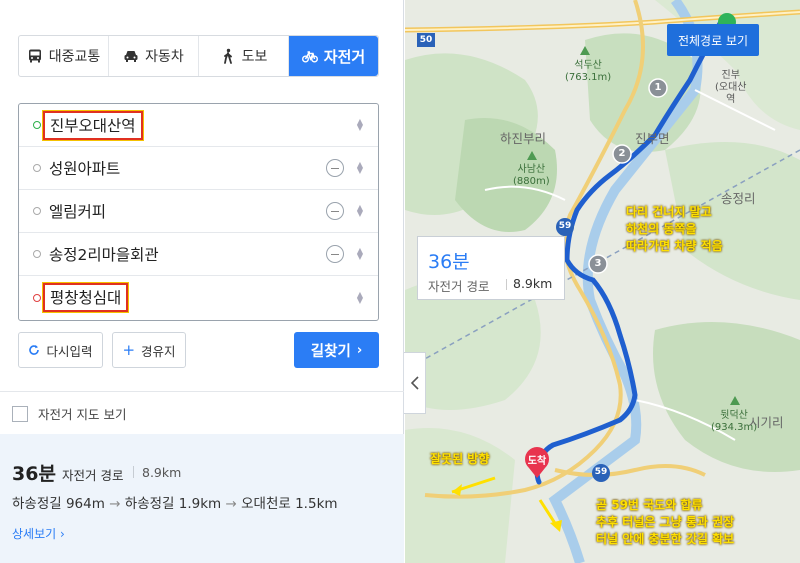  What do you see at coordinates (713, 40) in the screenshot?
I see `full-route-button: 전체경로 보기` at bounding box center [713, 40].